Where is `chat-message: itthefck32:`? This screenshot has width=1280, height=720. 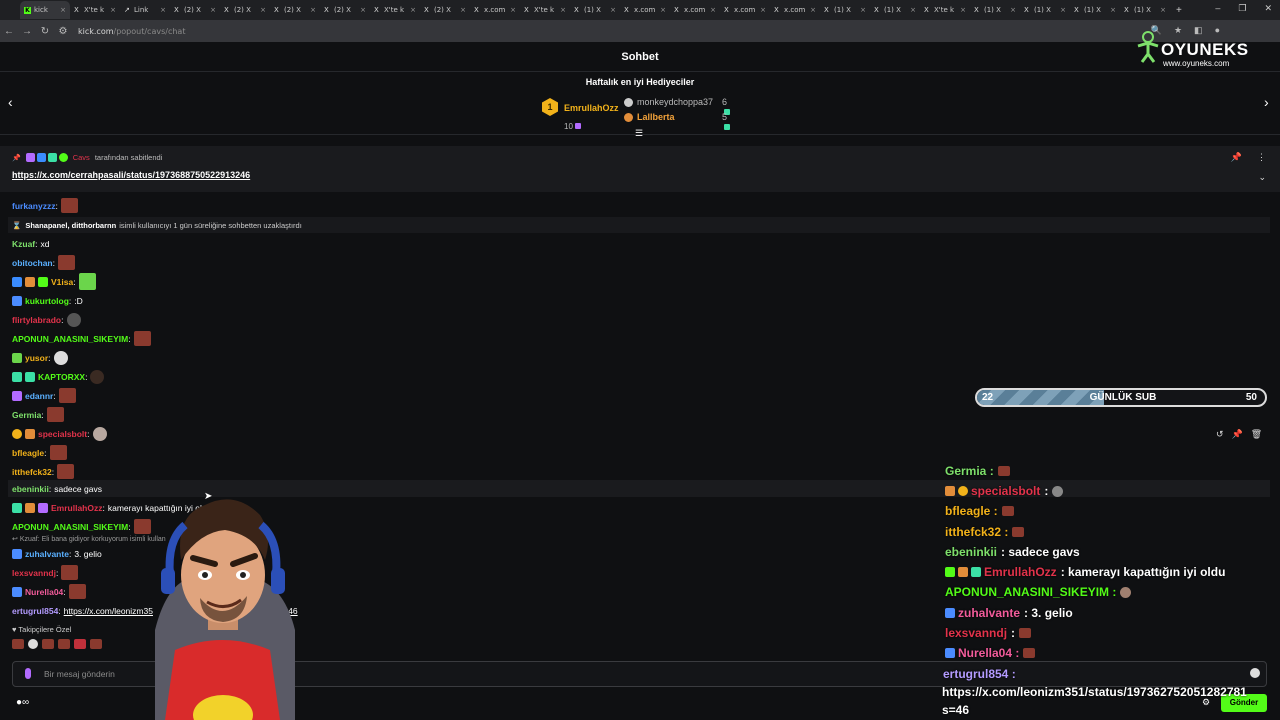 chat-message: itthefck32: is located at coordinates (43, 471).